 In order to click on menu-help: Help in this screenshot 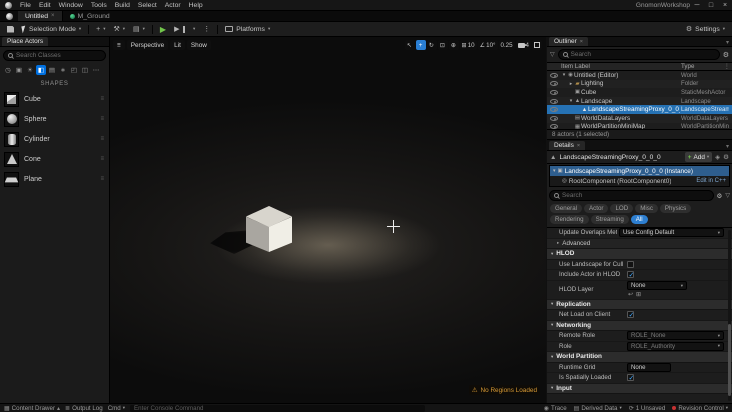, I will do `click(196, 5)`.